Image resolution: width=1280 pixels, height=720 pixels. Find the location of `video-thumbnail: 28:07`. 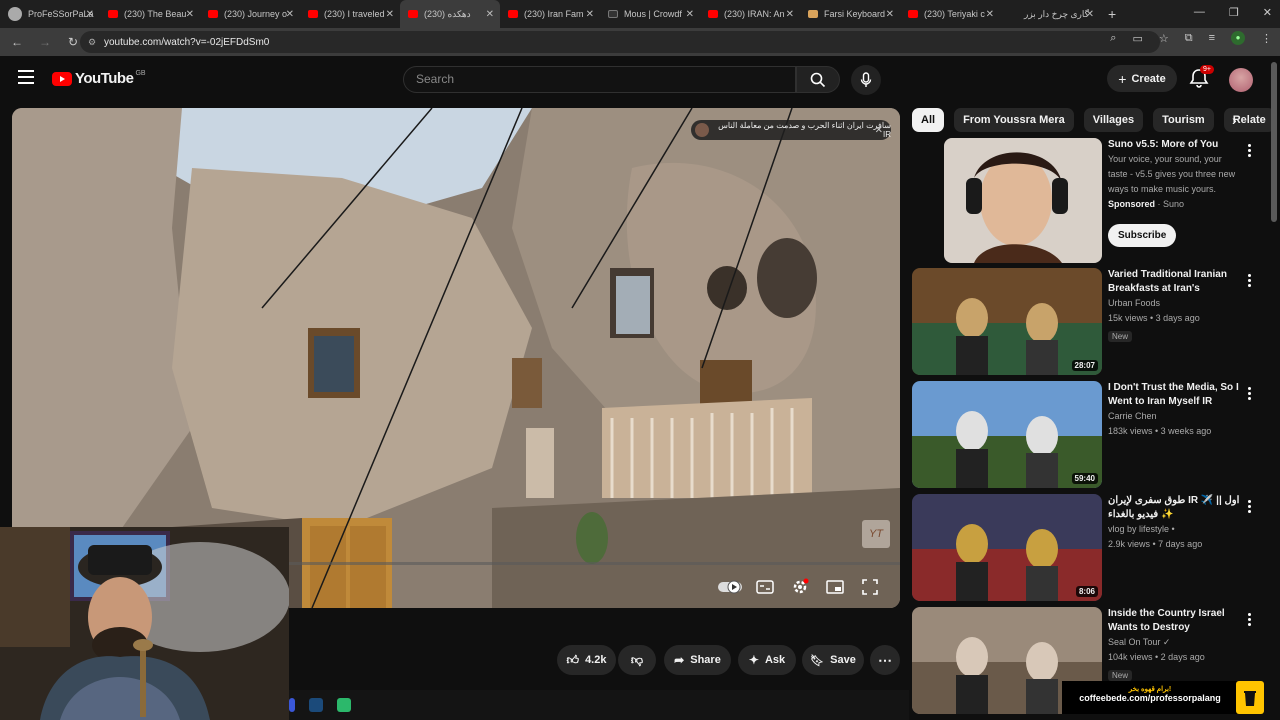

video-thumbnail: 28:07 is located at coordinates (1007, 321).